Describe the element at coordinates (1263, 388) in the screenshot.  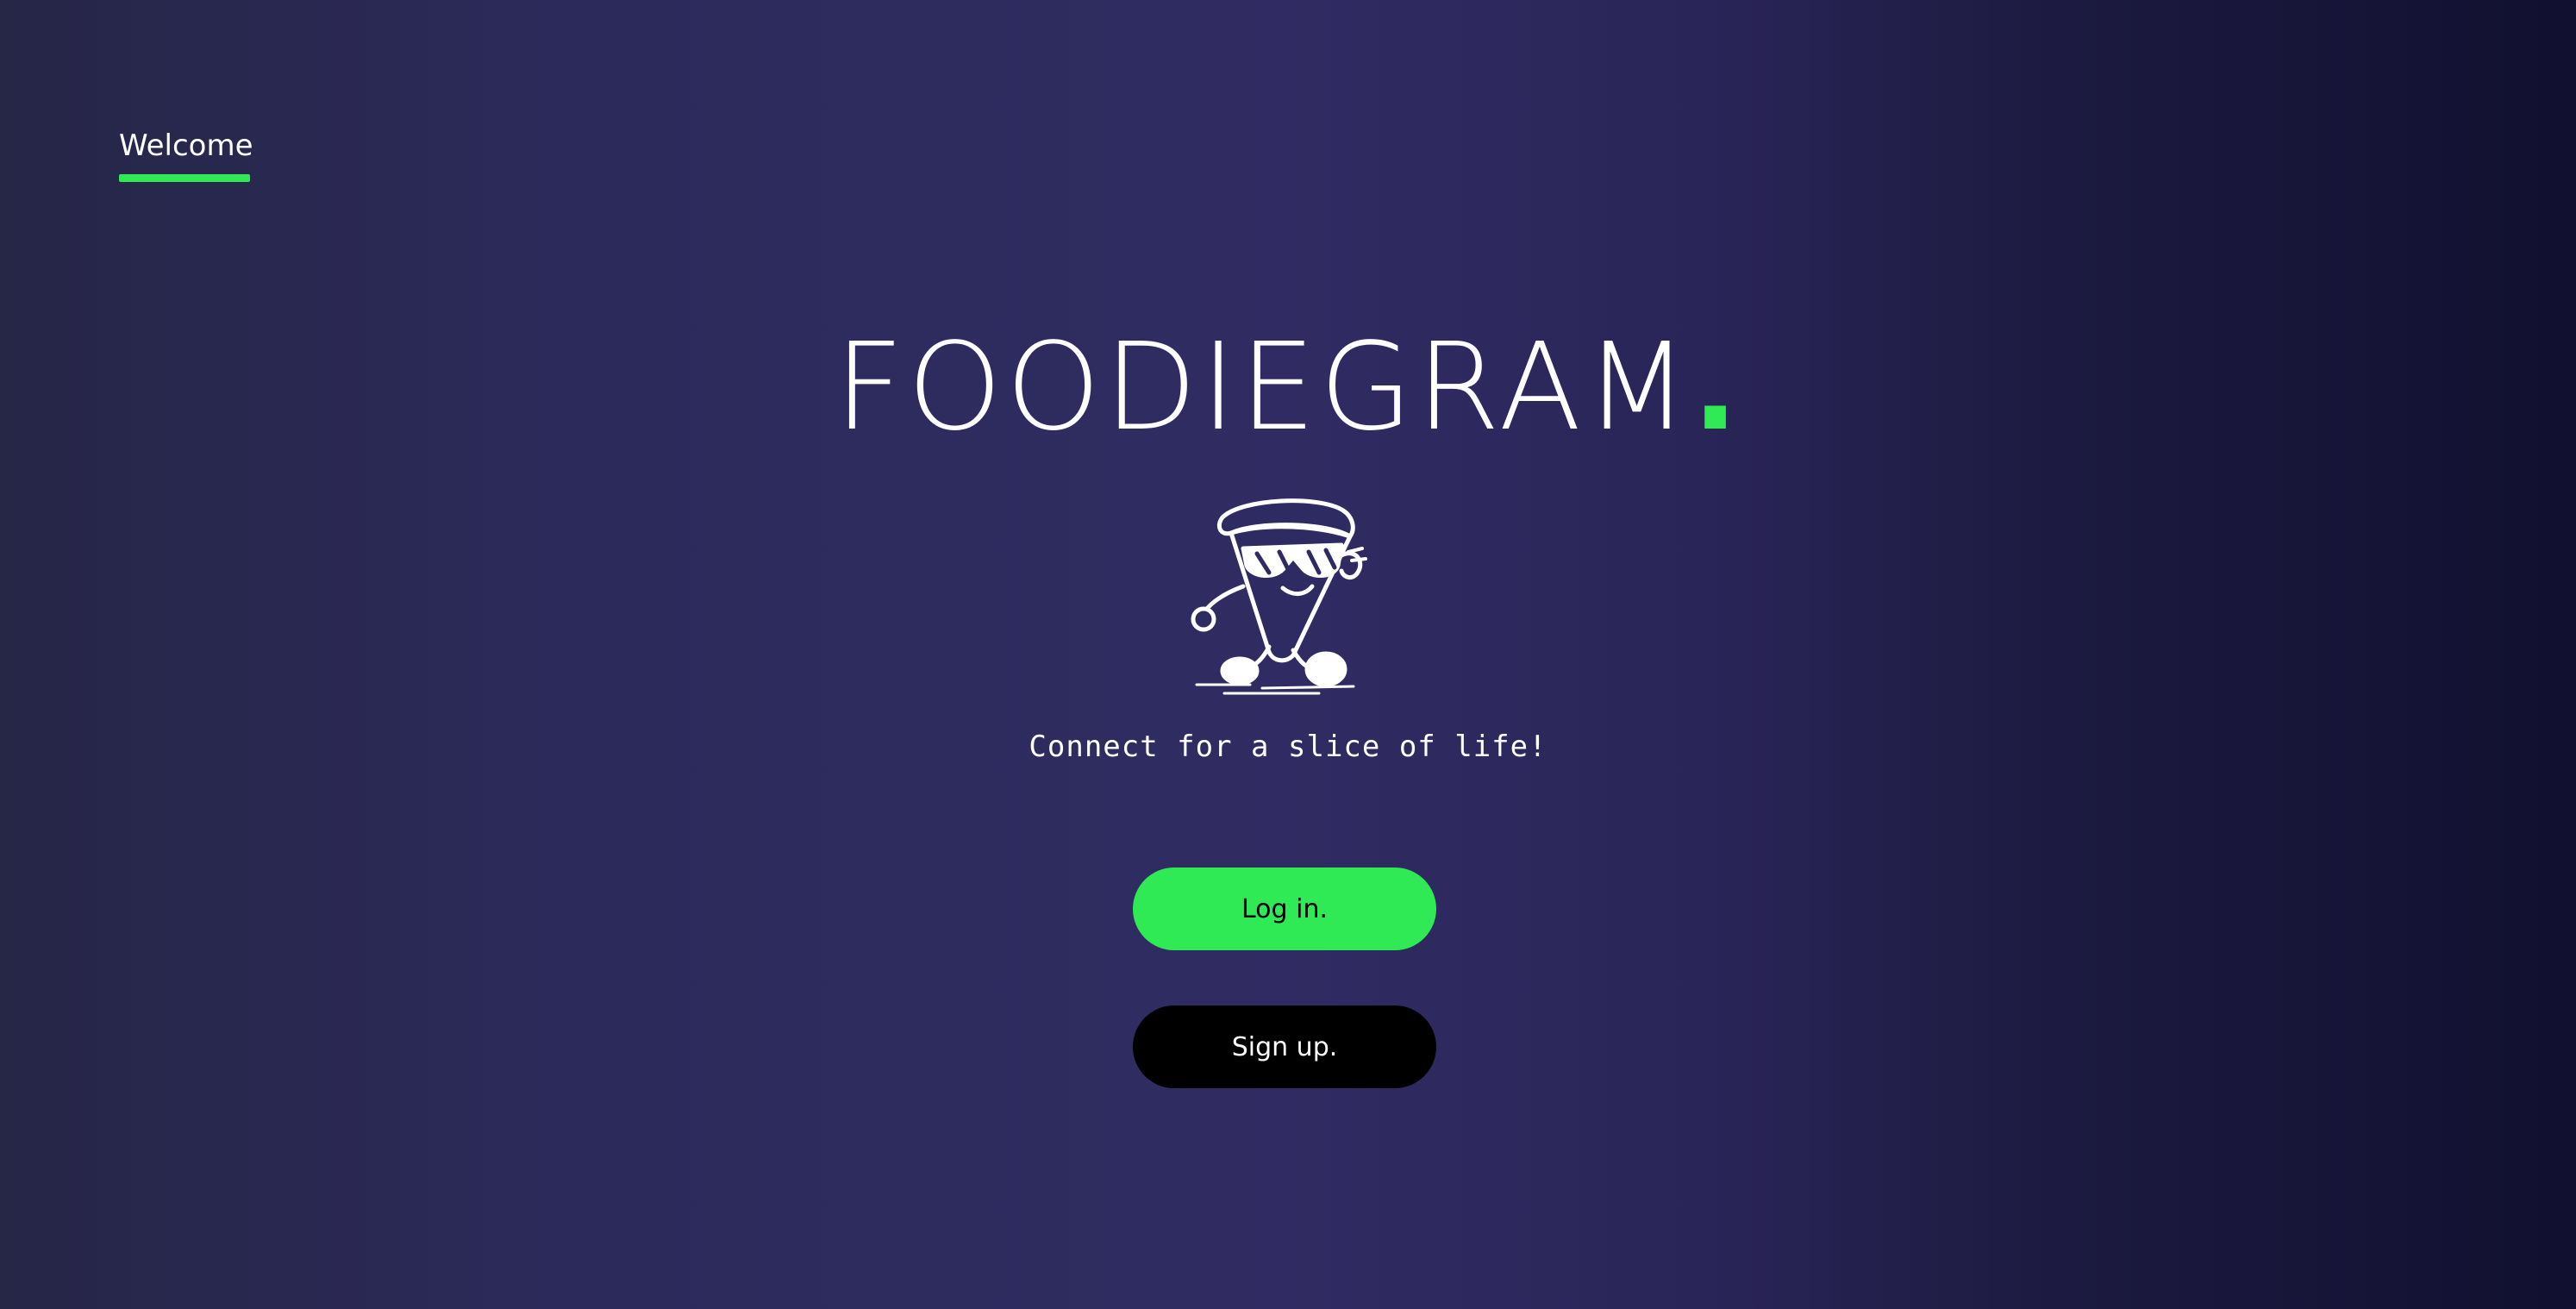
I see `brand-name: FOODIEGRAM` at that location.